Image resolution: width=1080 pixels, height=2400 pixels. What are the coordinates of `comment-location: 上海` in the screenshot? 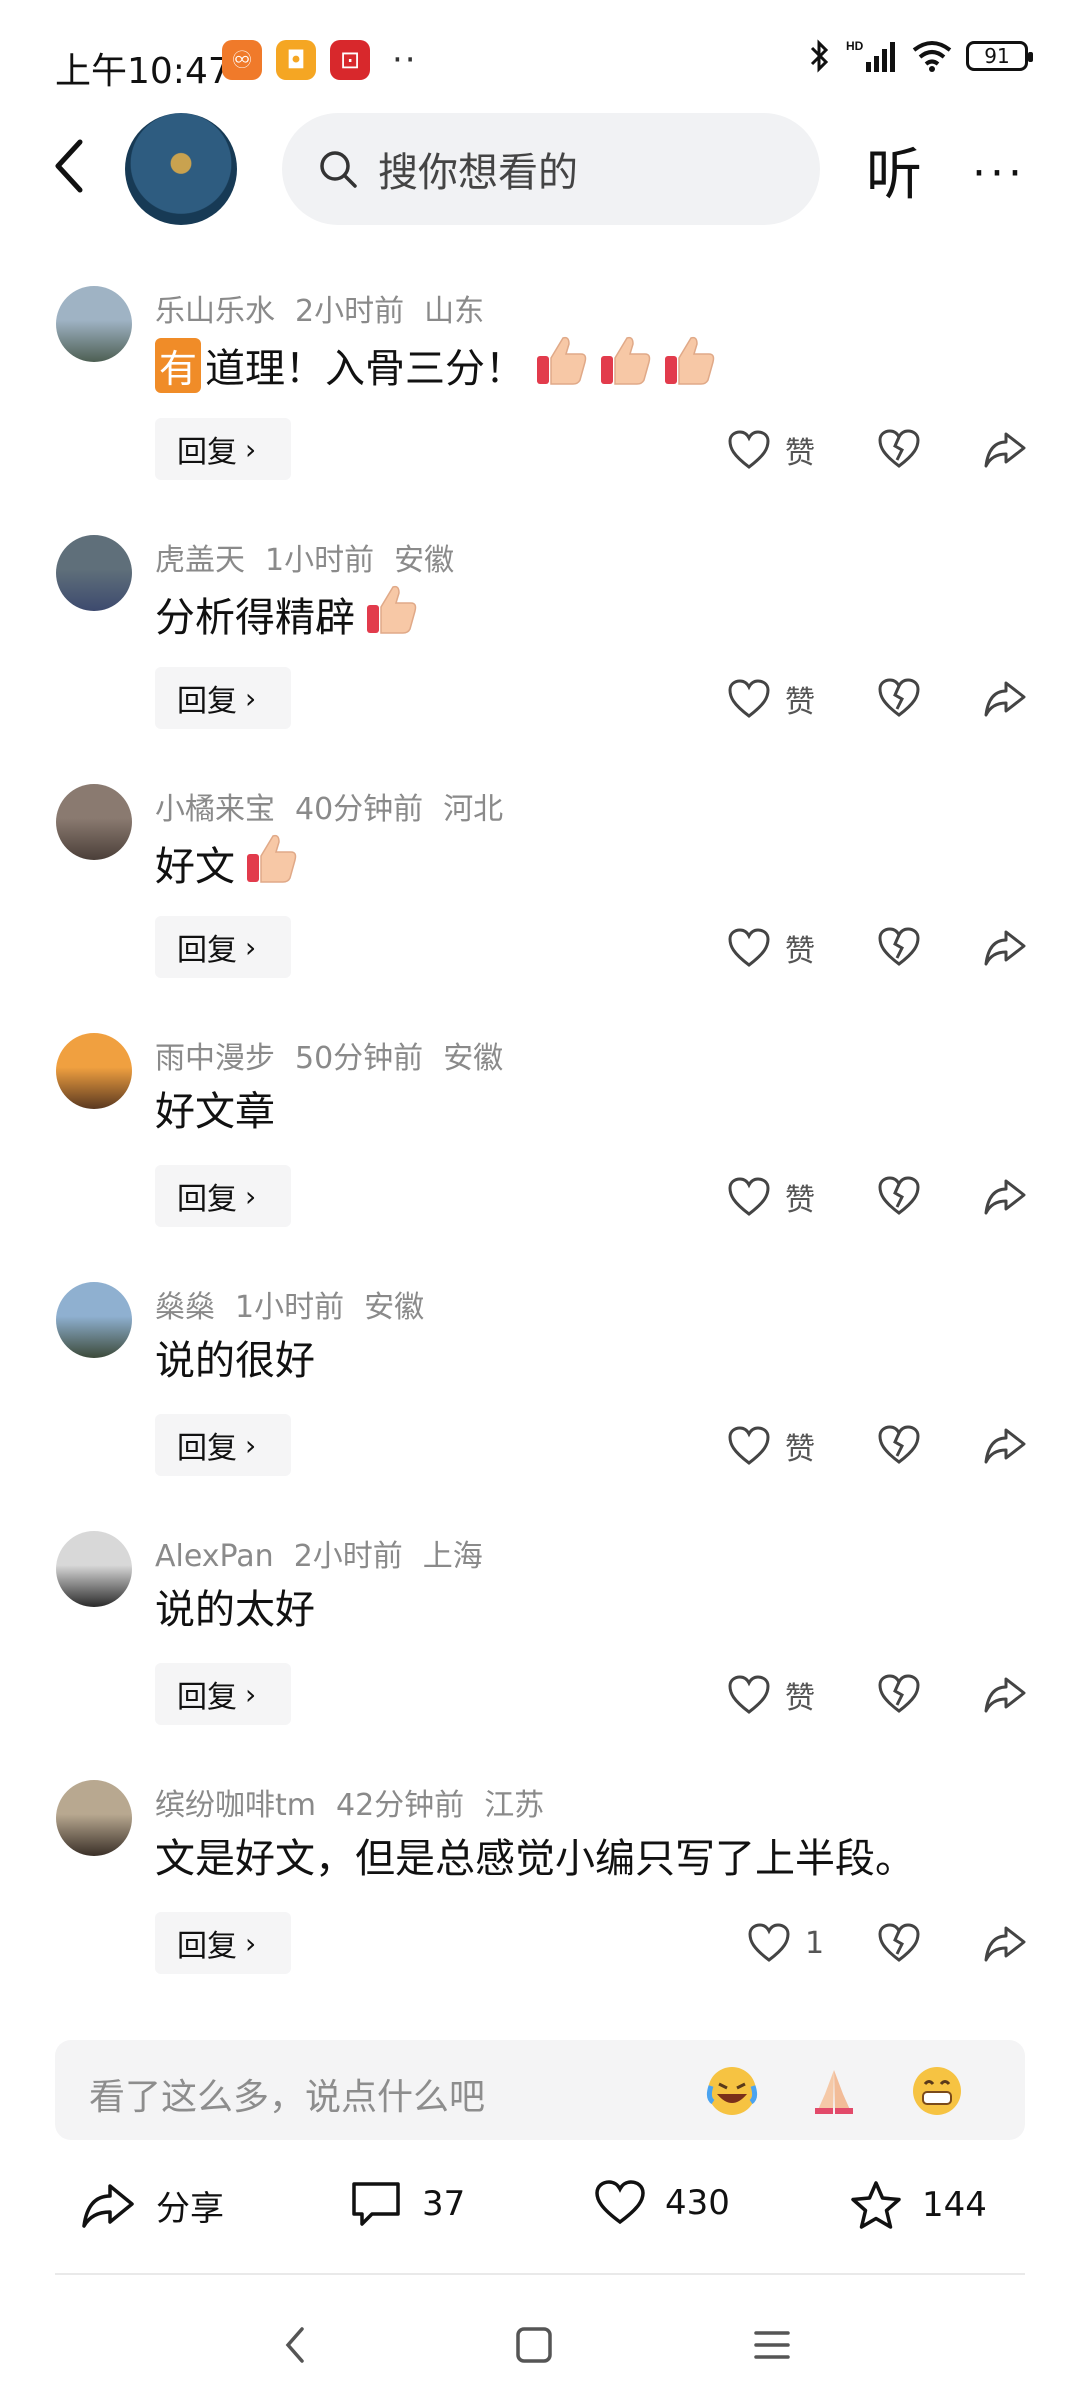 It's located at (452, 1556).